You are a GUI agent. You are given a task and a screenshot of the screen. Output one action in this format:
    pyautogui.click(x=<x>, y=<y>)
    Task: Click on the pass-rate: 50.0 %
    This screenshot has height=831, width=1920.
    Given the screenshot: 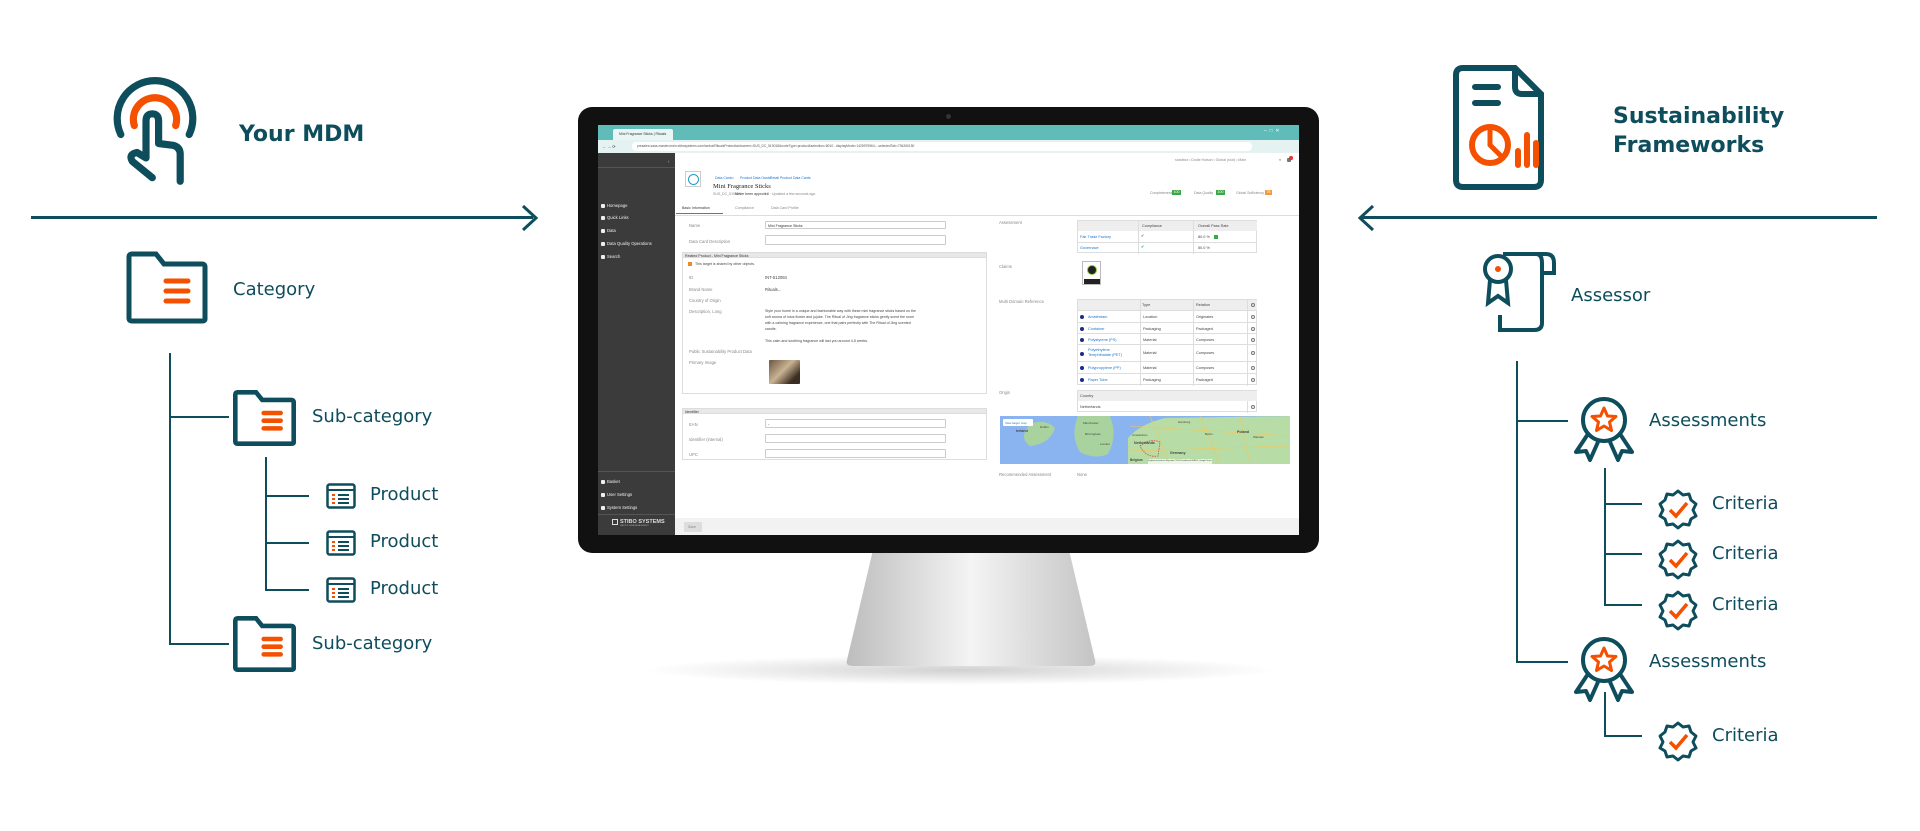 What is the action you would take?
    pyautogui.click(x=1204, y=248)
    